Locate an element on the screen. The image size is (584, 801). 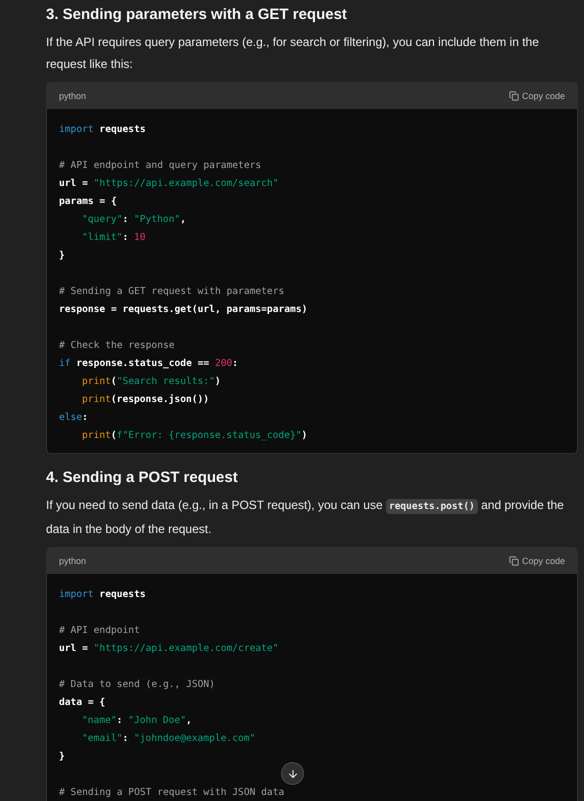
code-line: "query": "Python", is located at coordinates (133, 220).